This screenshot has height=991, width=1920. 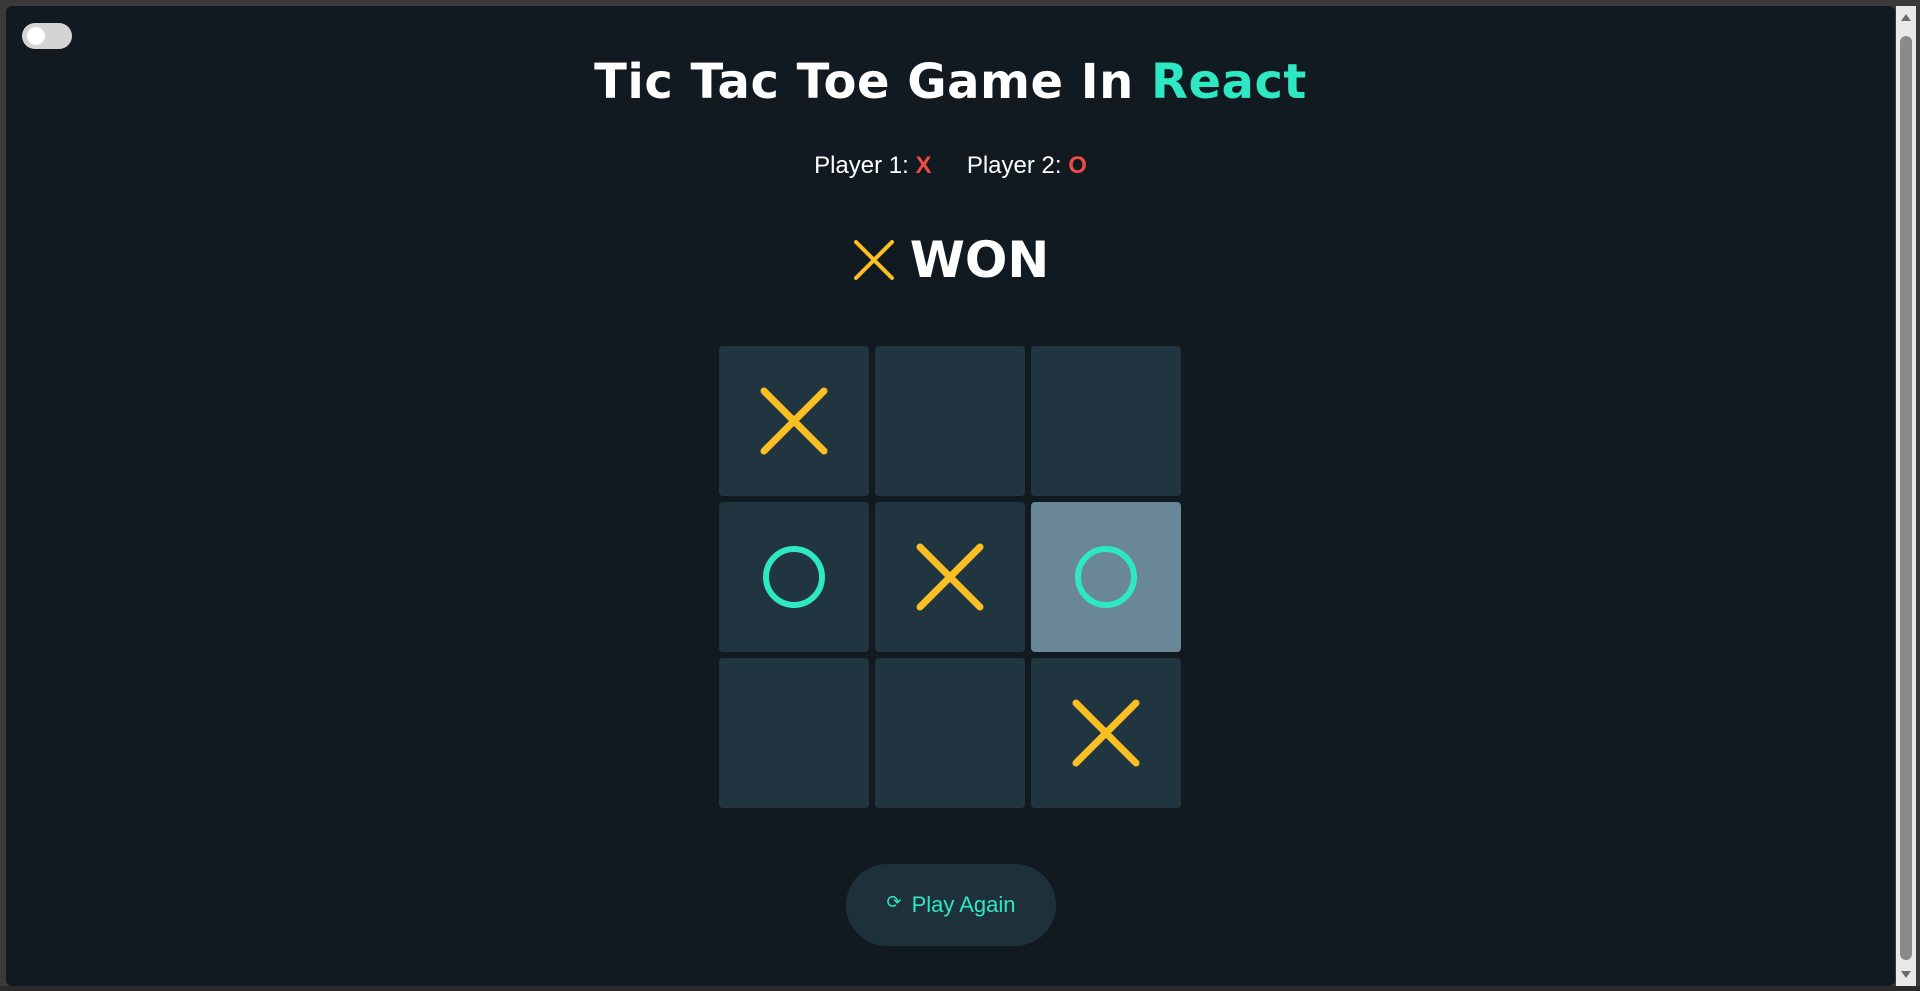 I want to click on page-title: Tic Tac Toe Game In React, so click(x=950, y=82).